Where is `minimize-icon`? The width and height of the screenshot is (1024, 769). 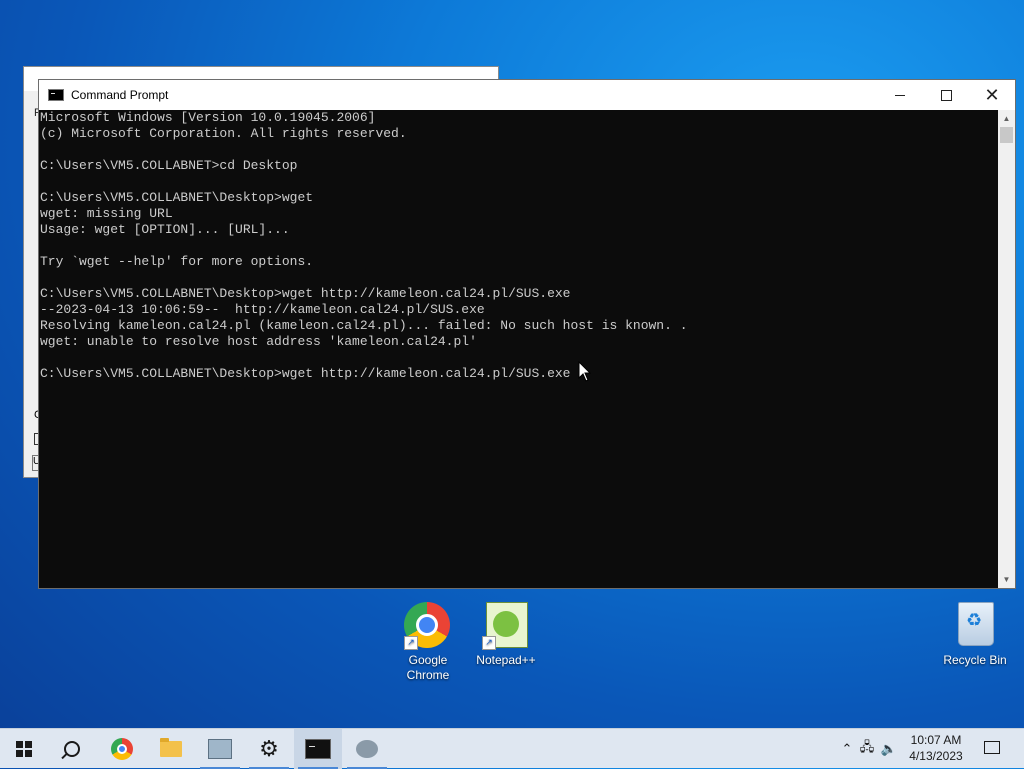
minimize-icon is located at coordinates (900, 95).